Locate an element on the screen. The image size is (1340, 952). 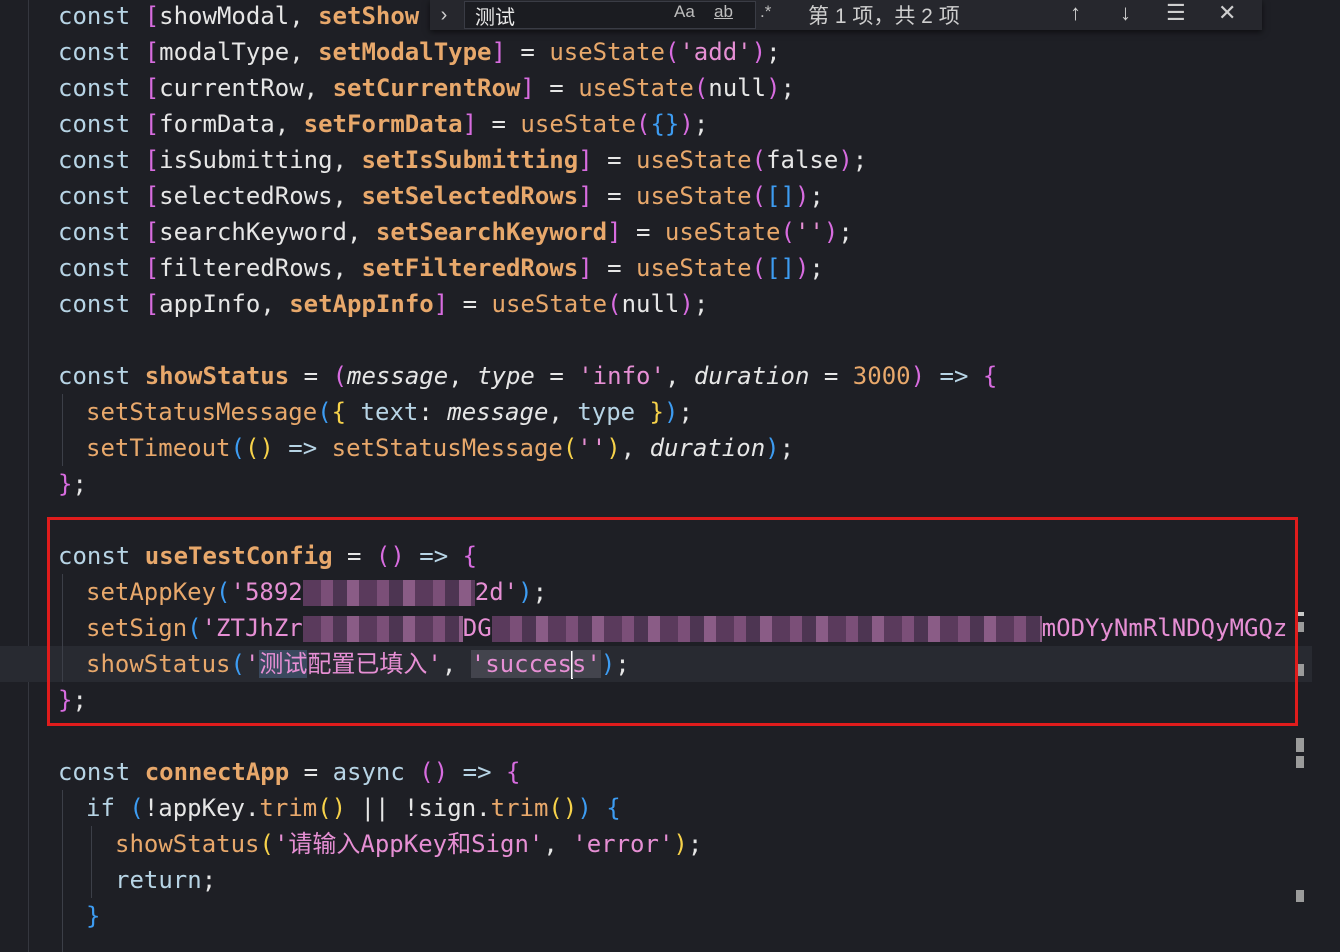
identifier: setCurrentRow is located at coordinates (426, 88).